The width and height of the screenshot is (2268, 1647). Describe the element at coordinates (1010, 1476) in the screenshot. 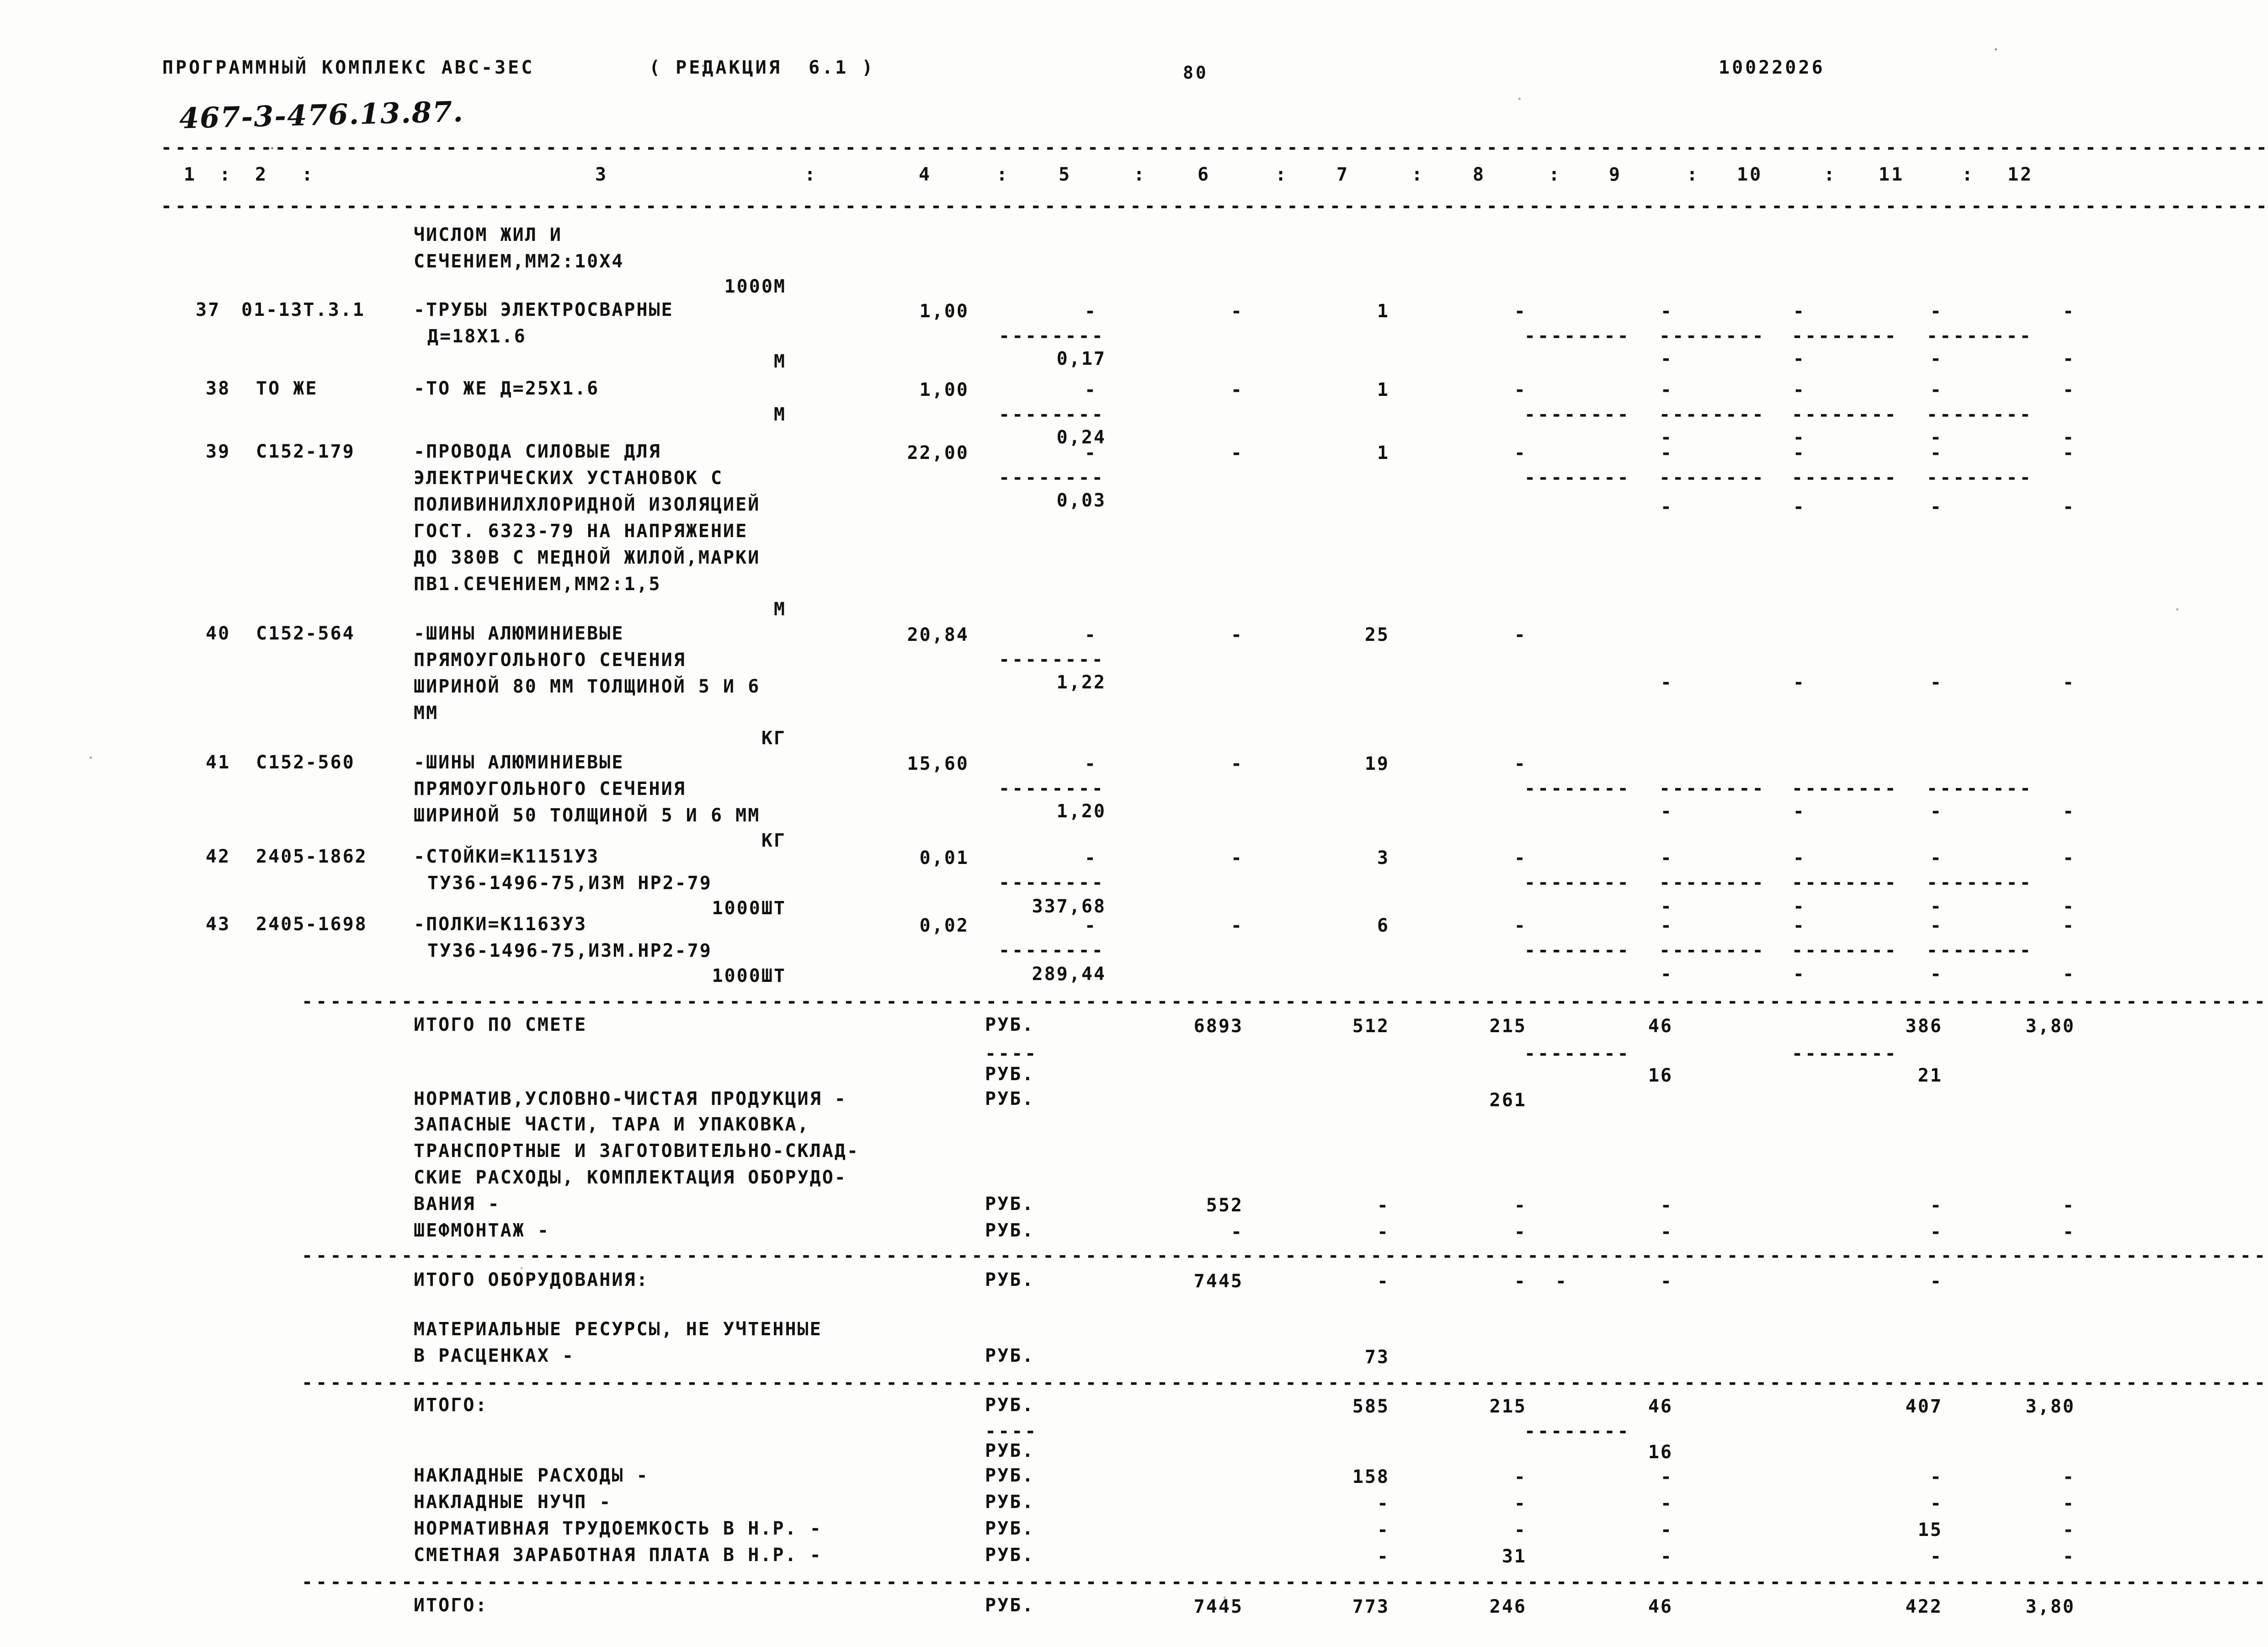

I see `total-nakladnye-rashody-currency: РУБ.` at that location.